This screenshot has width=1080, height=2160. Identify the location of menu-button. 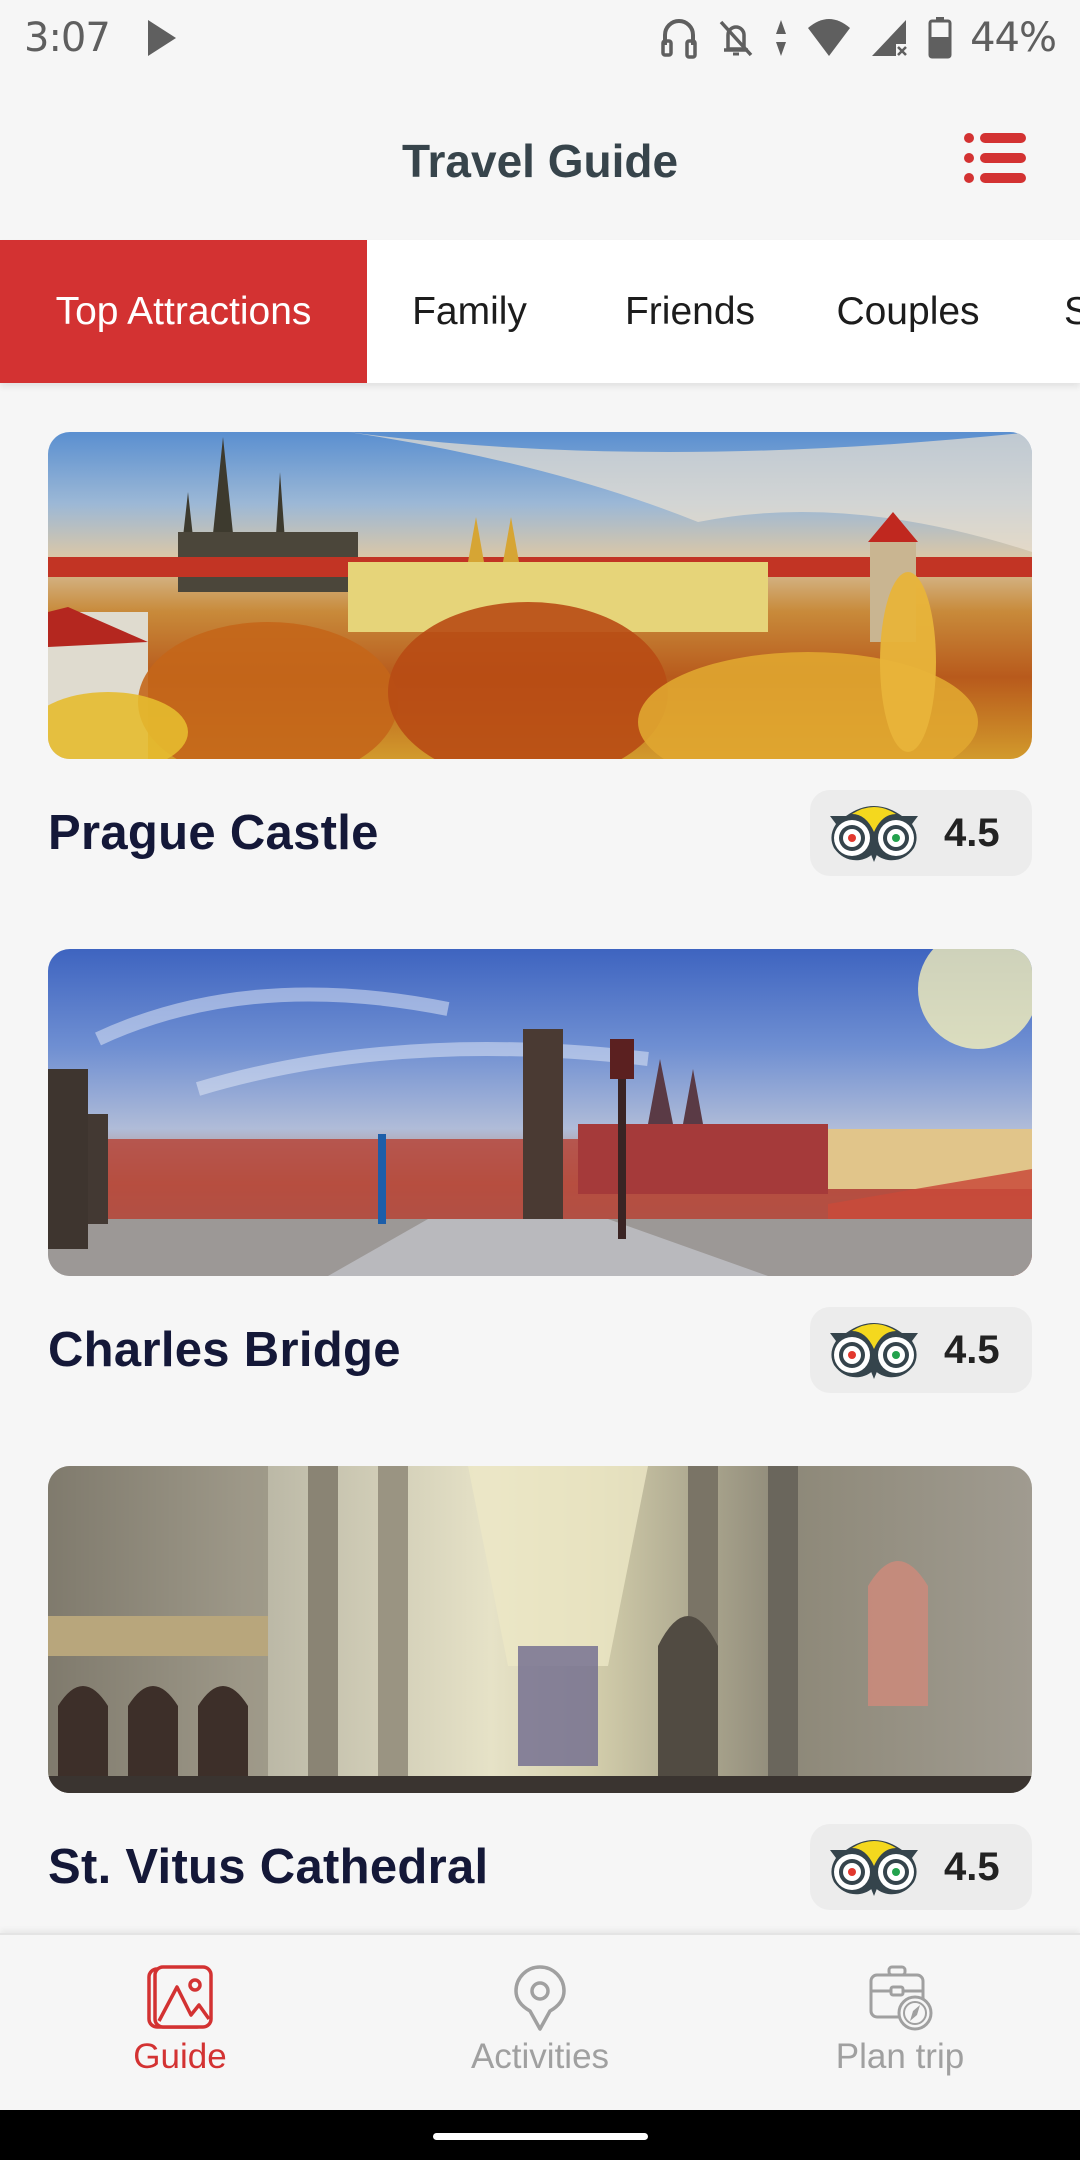
(996, 158).